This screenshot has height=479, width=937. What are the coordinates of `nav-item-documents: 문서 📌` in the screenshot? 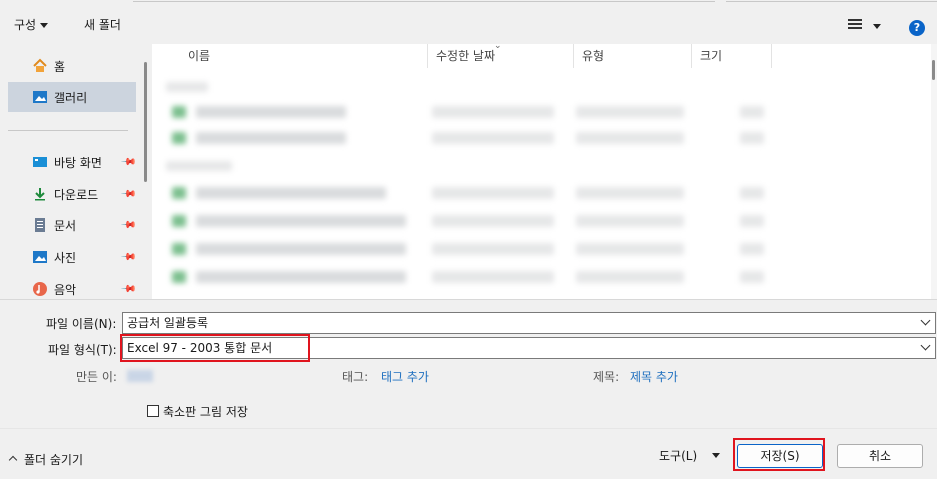 It's located at (72, 225).